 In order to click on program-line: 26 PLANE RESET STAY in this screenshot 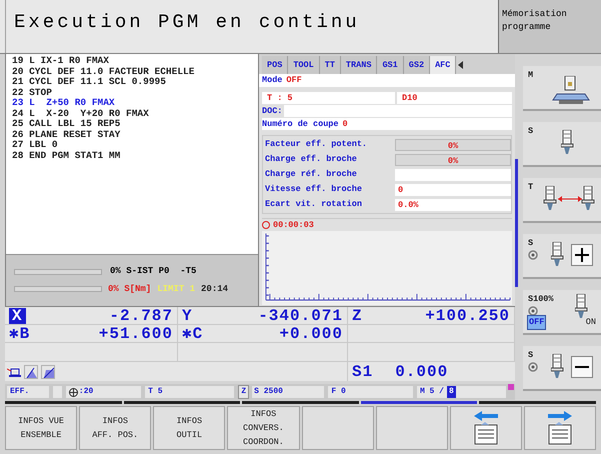, I will do `click(135, 135)`.